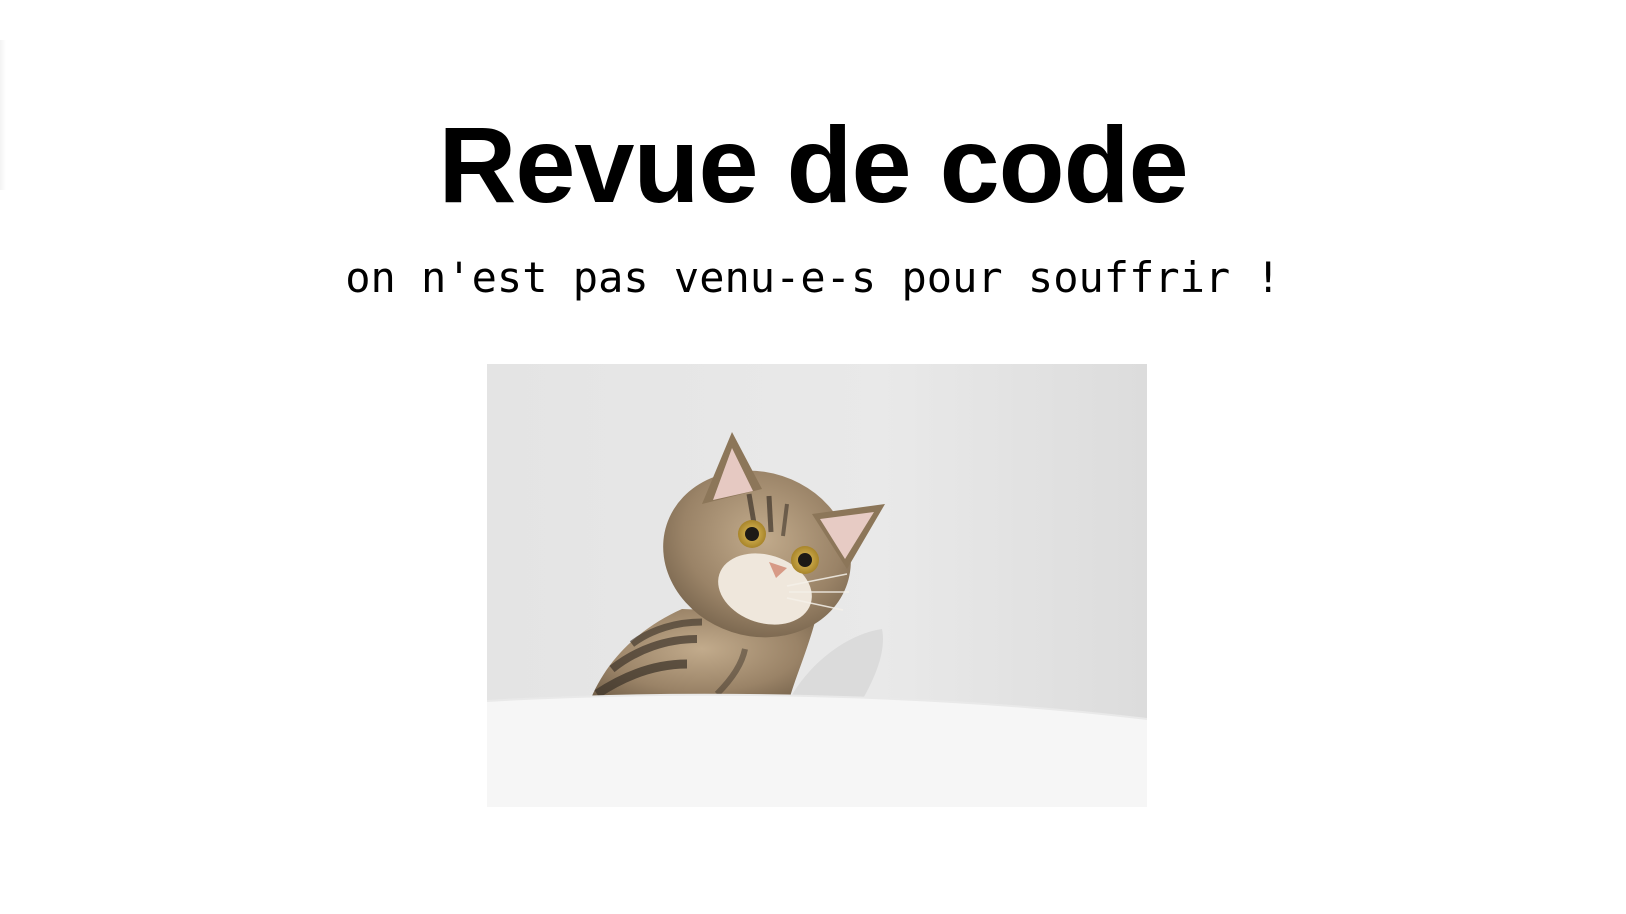 Image resolution: width=1626 pixels, height=914 pixels. Describe the element at coordinates (752, 534) in the screenshot. I see `cat-pupil-left` at that location.